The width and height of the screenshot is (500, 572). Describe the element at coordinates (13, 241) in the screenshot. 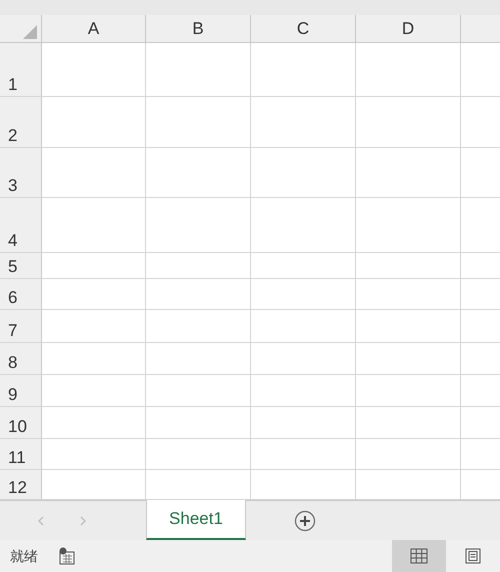

I see `row-header: 4` at that location.